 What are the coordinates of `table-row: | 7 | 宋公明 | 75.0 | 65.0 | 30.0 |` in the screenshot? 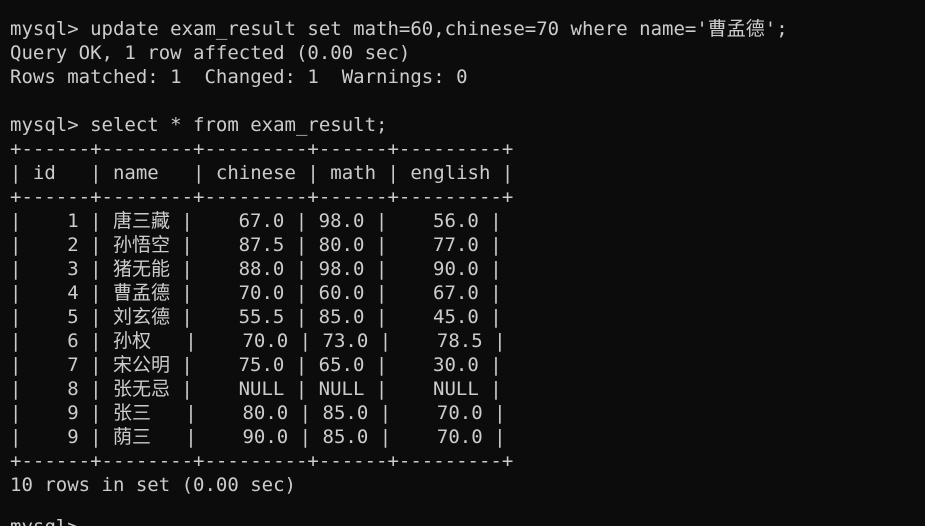 It's located at (256, 365).